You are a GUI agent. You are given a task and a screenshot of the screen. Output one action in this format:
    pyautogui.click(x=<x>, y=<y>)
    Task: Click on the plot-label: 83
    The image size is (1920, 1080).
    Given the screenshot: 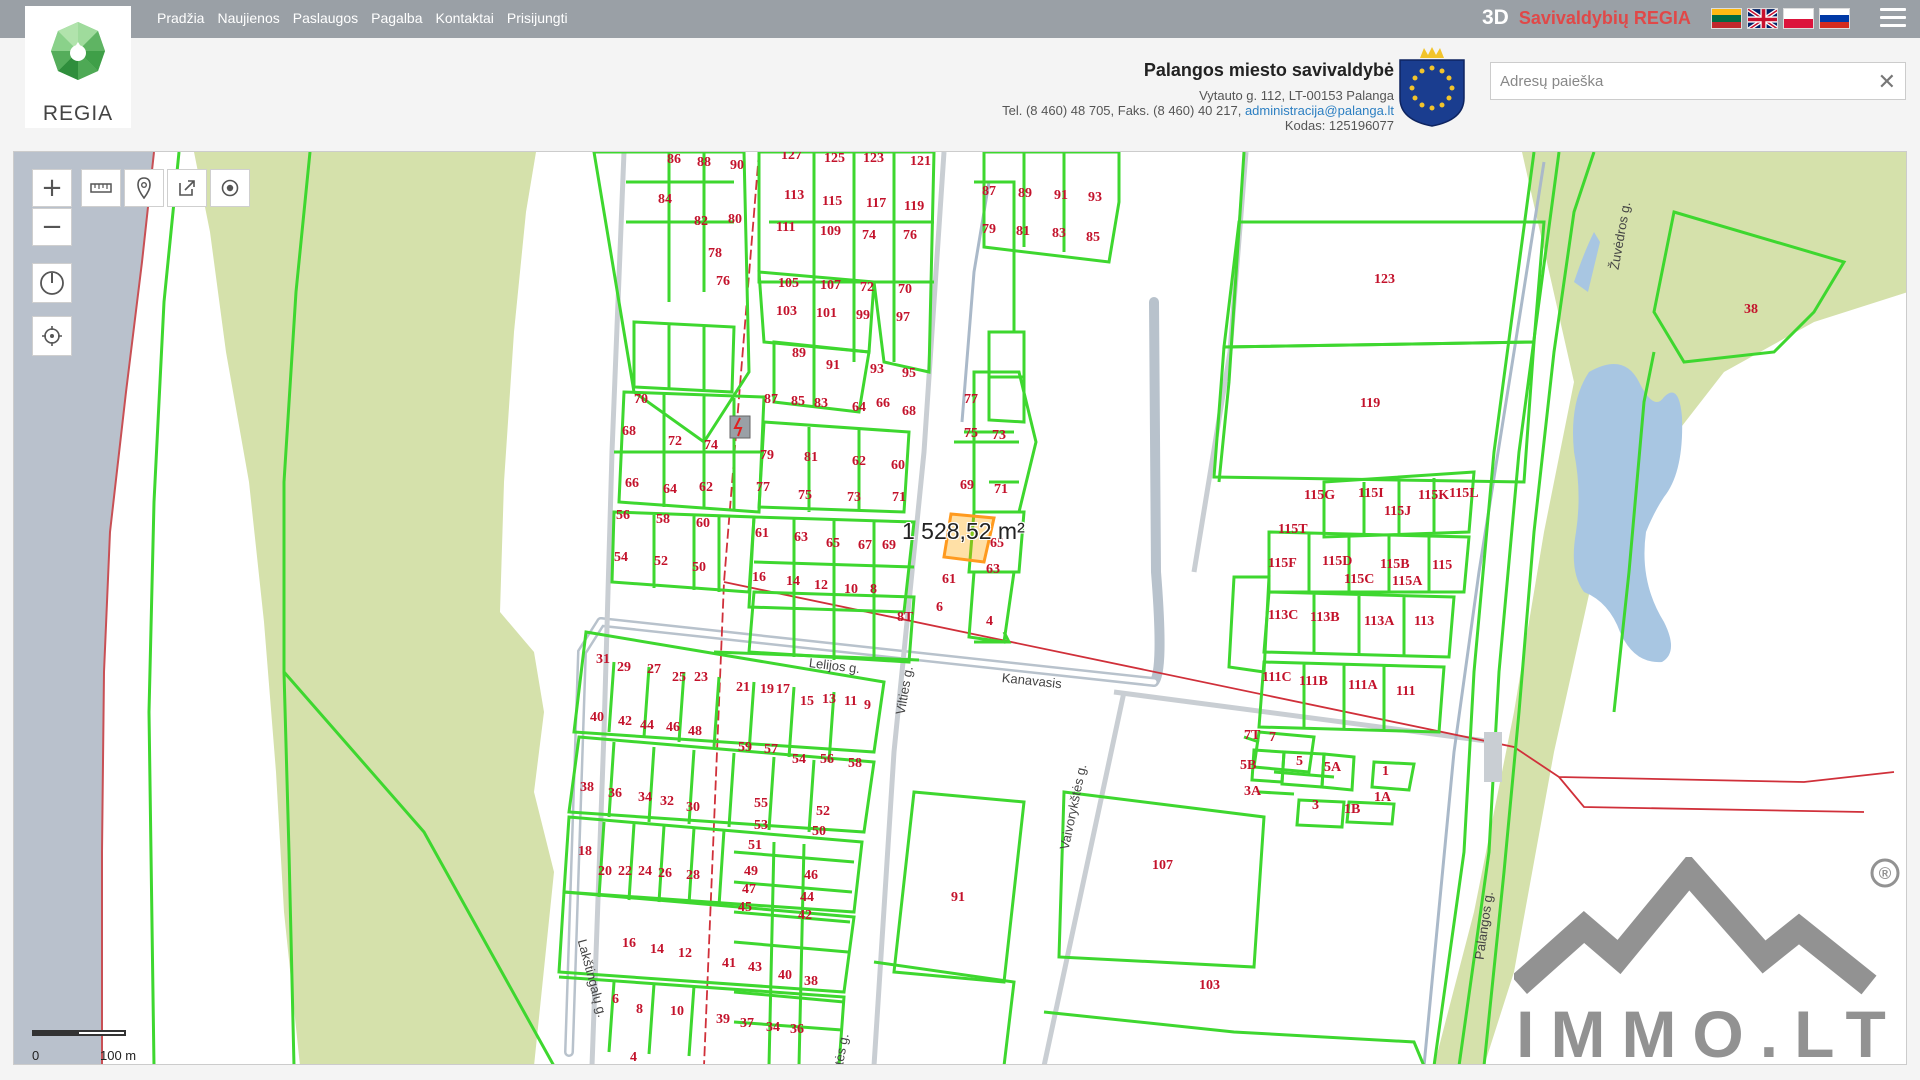 What is the action you would take?
    pyautogui.click(x=1059, y=234)
    